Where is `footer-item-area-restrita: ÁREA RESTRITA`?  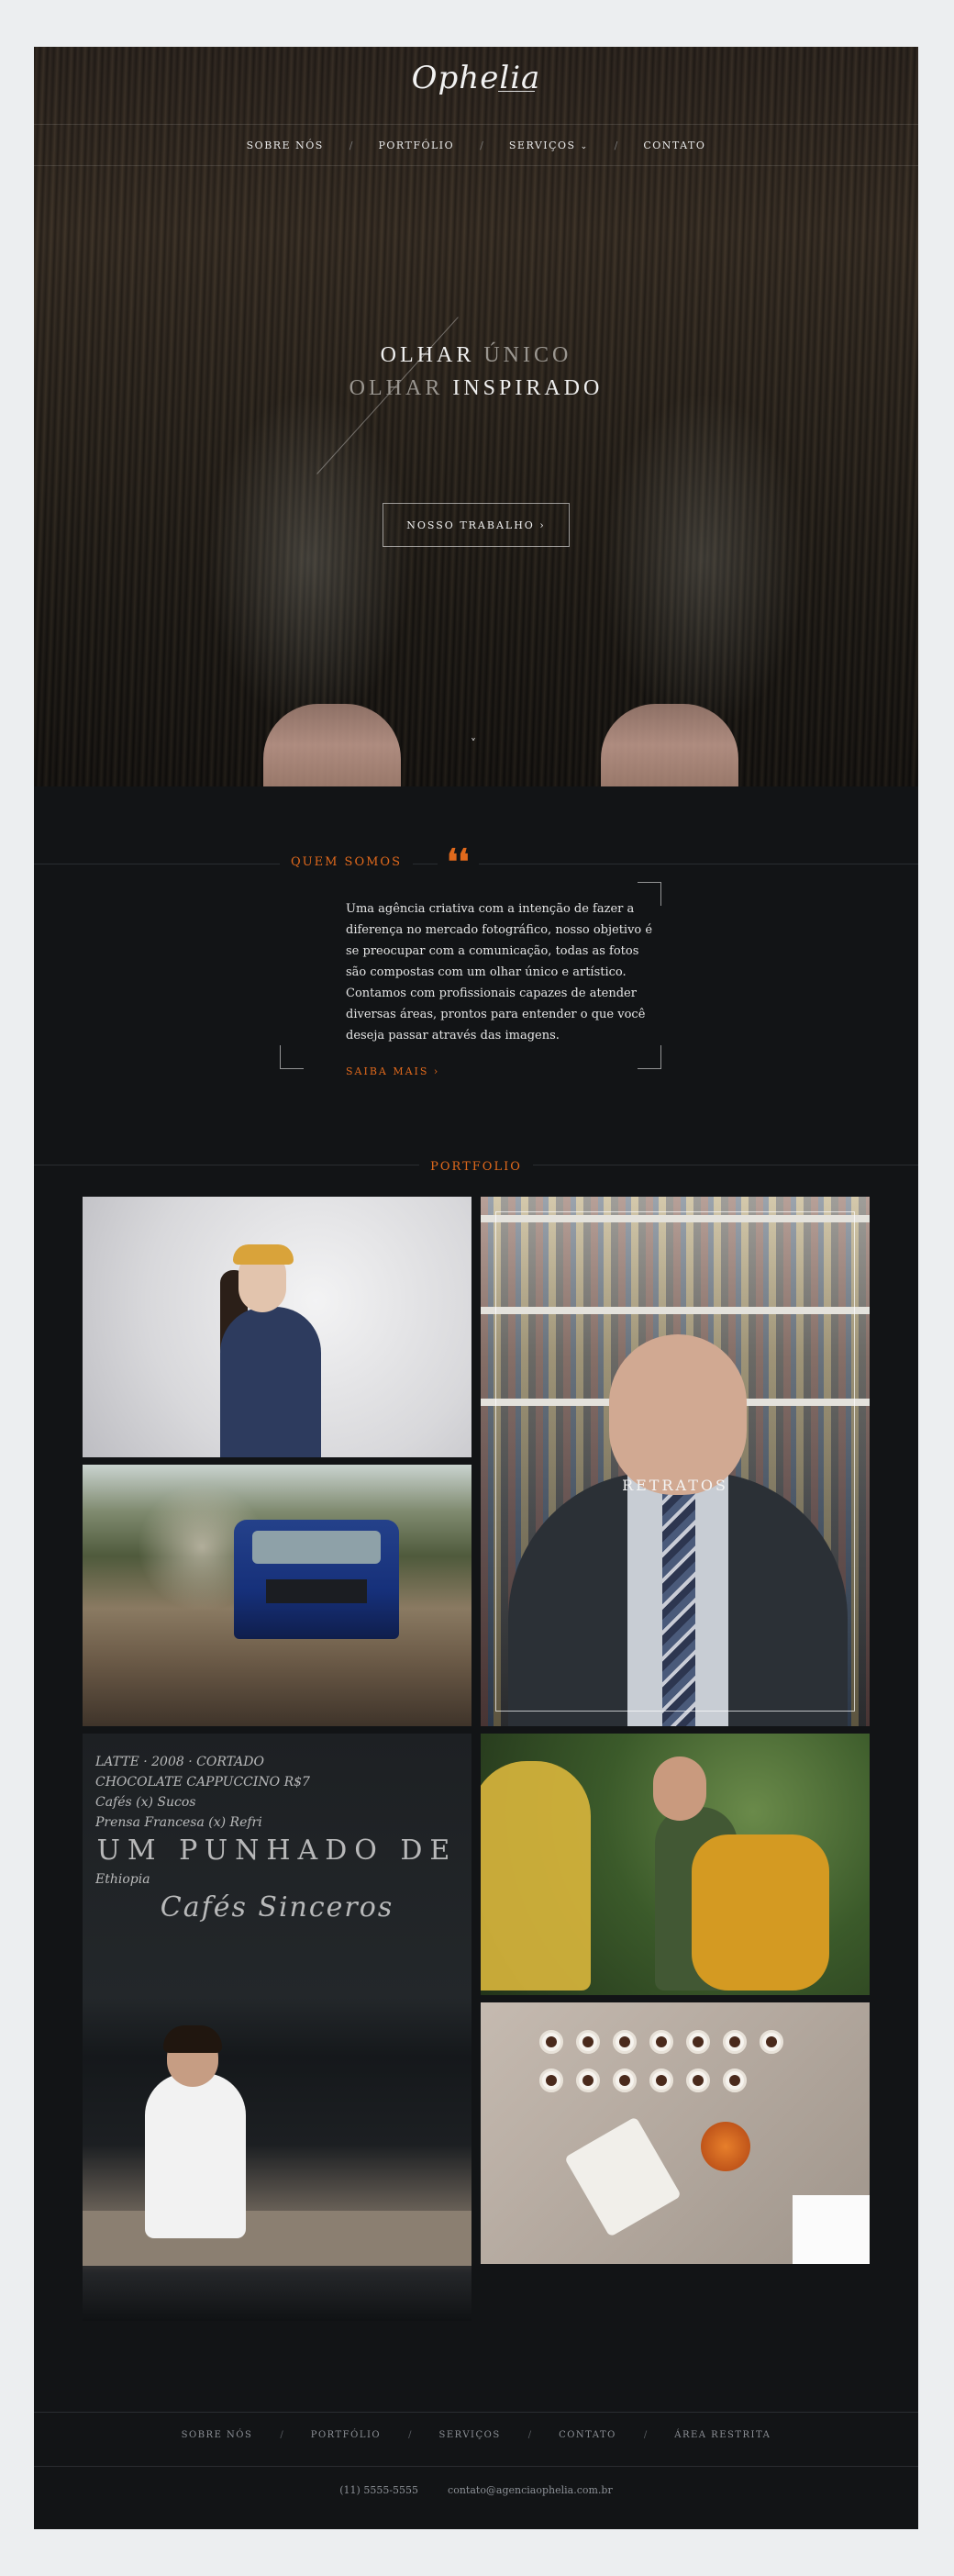 footer-item-area-restrita: ÁREA RESTRITA is located at coordinates (722, 2435).